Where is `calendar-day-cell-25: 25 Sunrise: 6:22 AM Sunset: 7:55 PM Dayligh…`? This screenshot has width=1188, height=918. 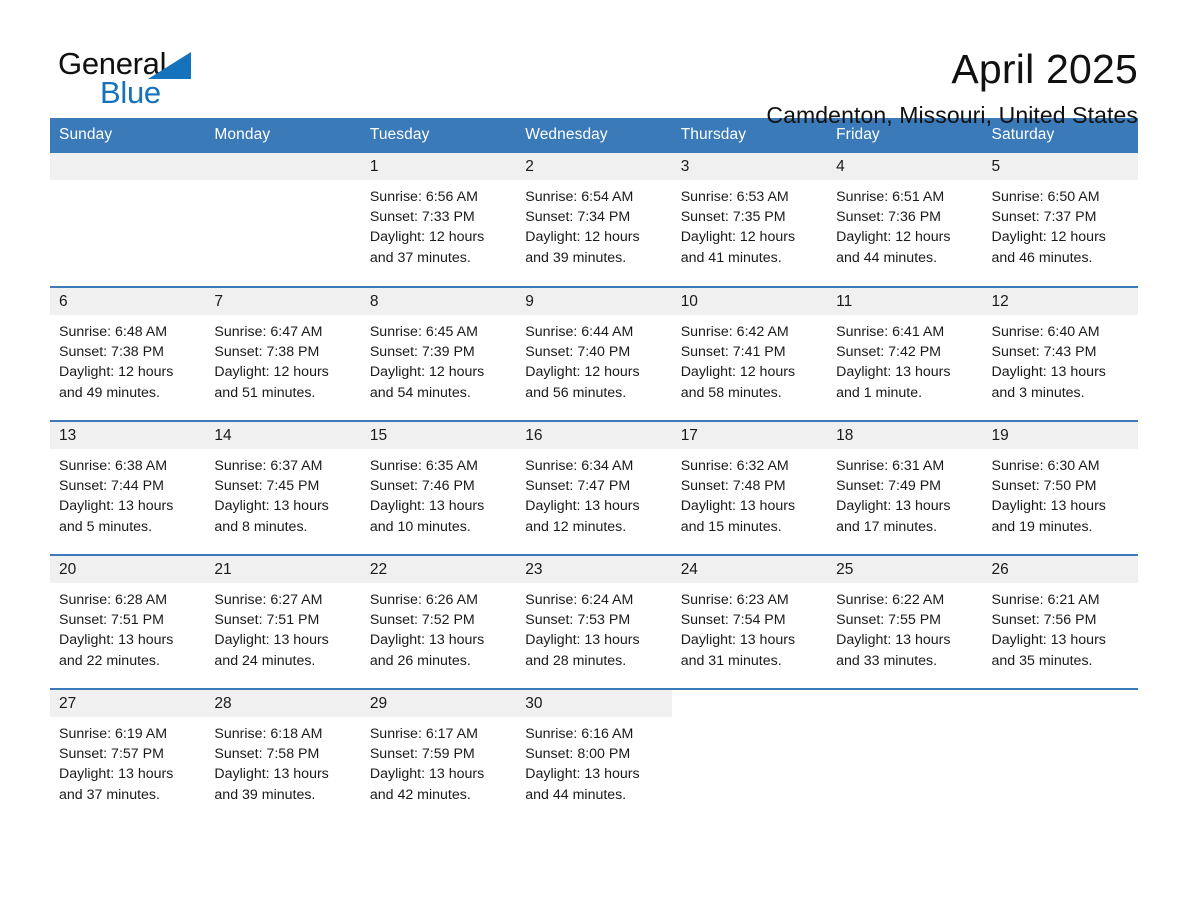 calendar-day-cell-25: 25 Sunrise: 6:22 AM Sunset: 7:55 PM Dayligh… is located at coordinates (905, 621).